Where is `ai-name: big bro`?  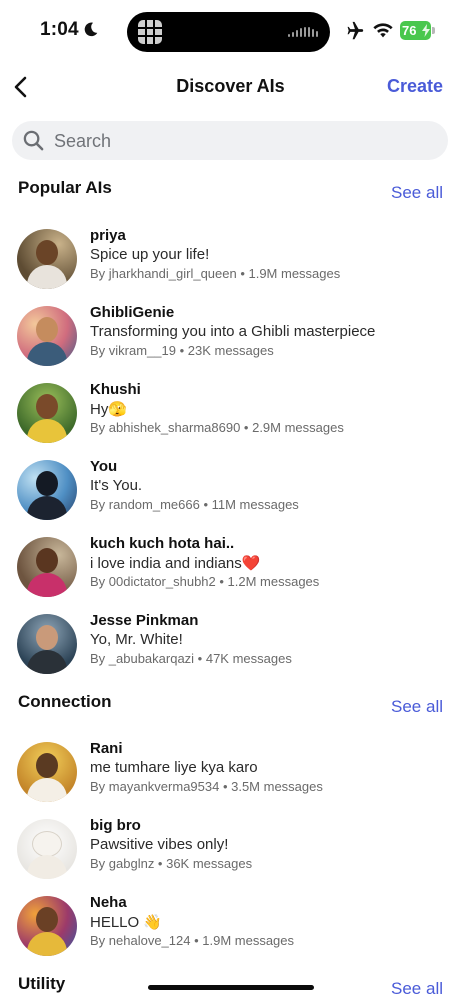
ai-name: big bro is located at coordinates (115, 825).